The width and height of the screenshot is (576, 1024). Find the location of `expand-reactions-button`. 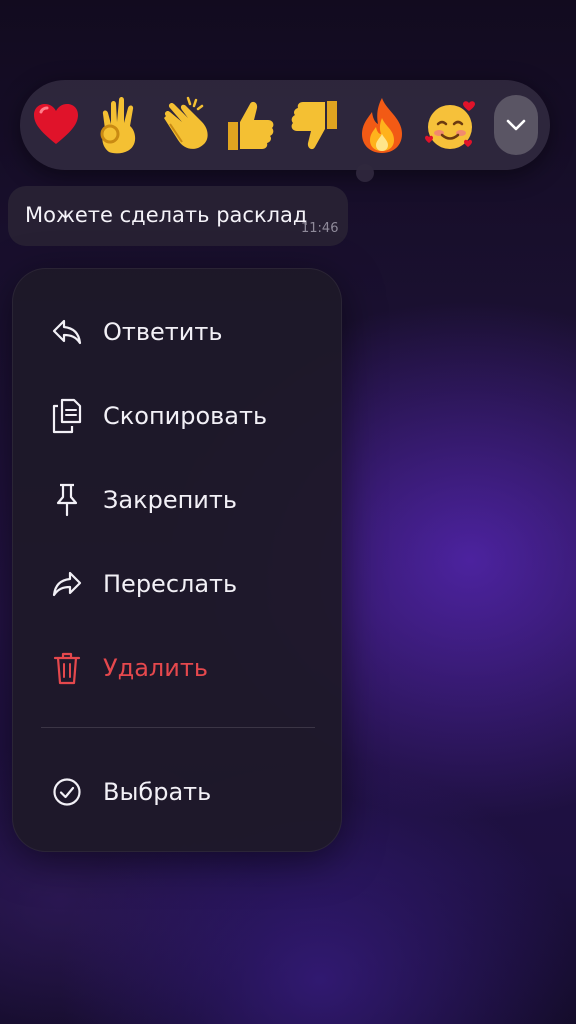

expand-reactions-button is located at coordinates (516, 125).